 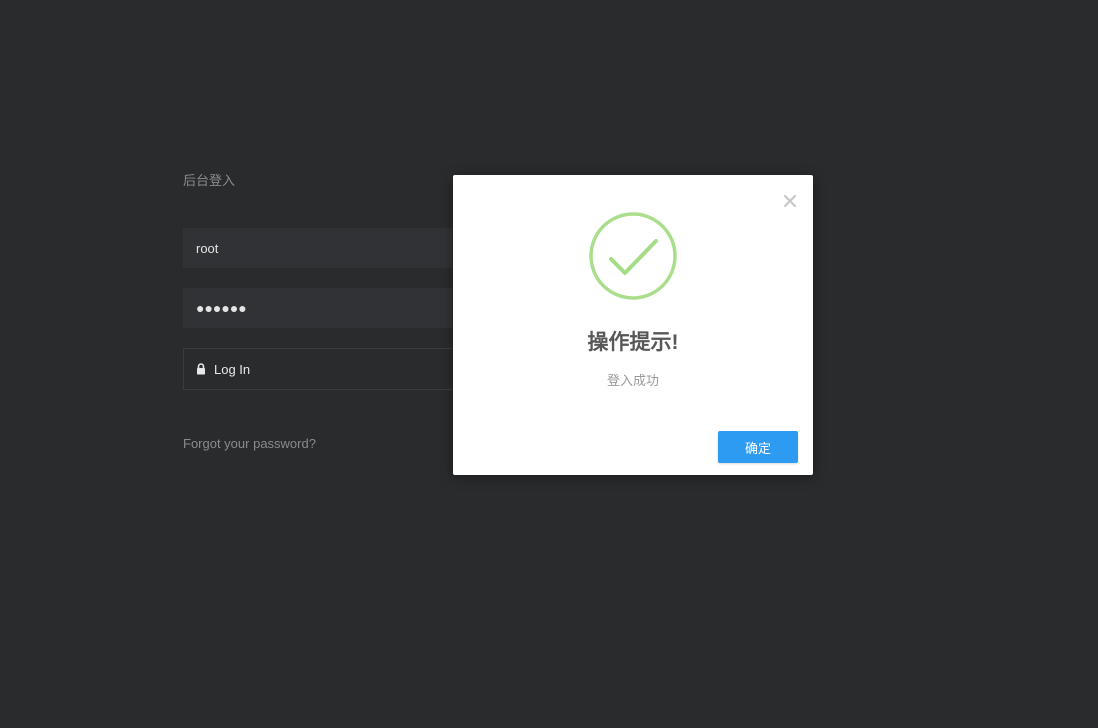 What do you see at coordinates (632, 380) in the screenshot?
I see `dialog-message: 登入成功` at bounding box center [632, 380].